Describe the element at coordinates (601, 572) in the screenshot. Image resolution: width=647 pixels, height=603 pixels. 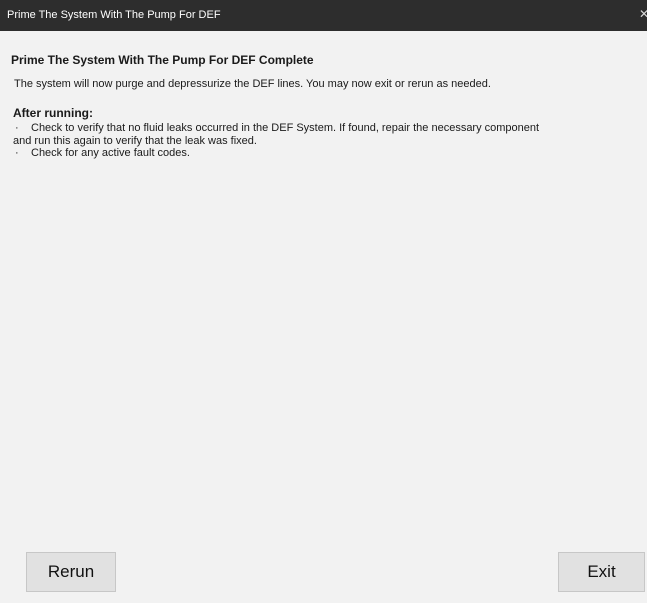
I see `exit-button: Exit` at that location.